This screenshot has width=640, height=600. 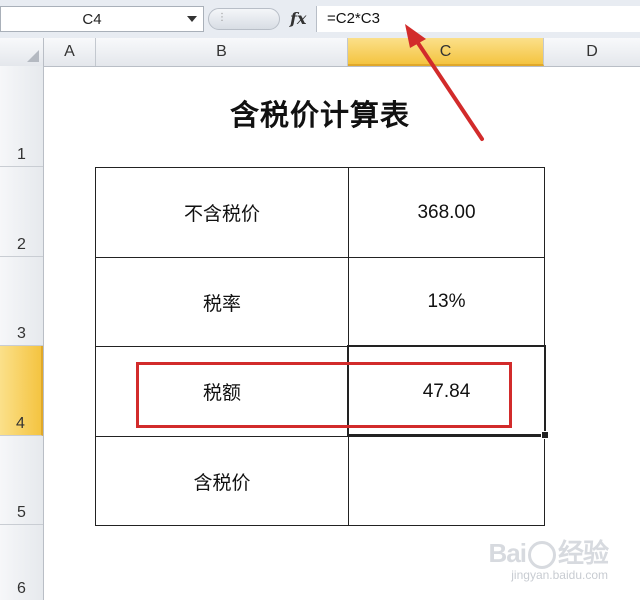 What do you see at coordinates (559, 575) in the screenshot?
I see `watermark-url: jingyan.baidu.com` at bounding box center [559, 575].